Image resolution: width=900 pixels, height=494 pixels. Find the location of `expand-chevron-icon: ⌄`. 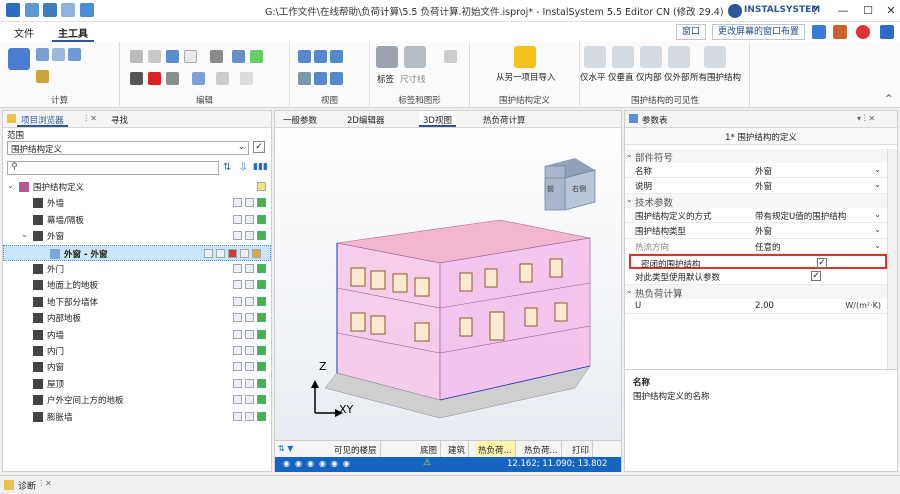

expand-chevron-icon: ⌄ is located at coordinates (24, 235).